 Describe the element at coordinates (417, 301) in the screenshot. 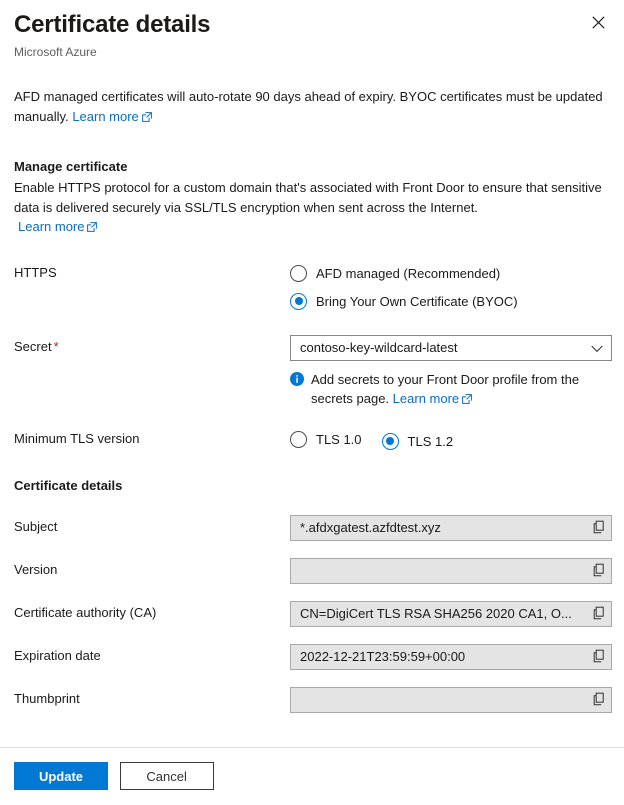

I see `radio-byoc-label: Bring Your Own Certificate (BYOC)` at that location.